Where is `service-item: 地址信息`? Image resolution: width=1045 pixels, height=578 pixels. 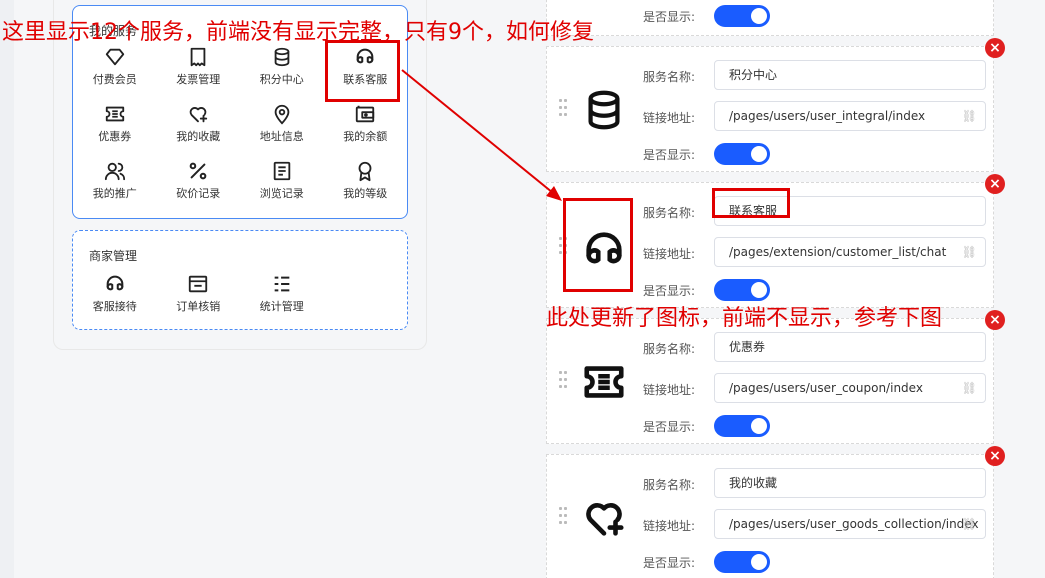 service-item: 地址信息 is located at coordinates (282, 131).